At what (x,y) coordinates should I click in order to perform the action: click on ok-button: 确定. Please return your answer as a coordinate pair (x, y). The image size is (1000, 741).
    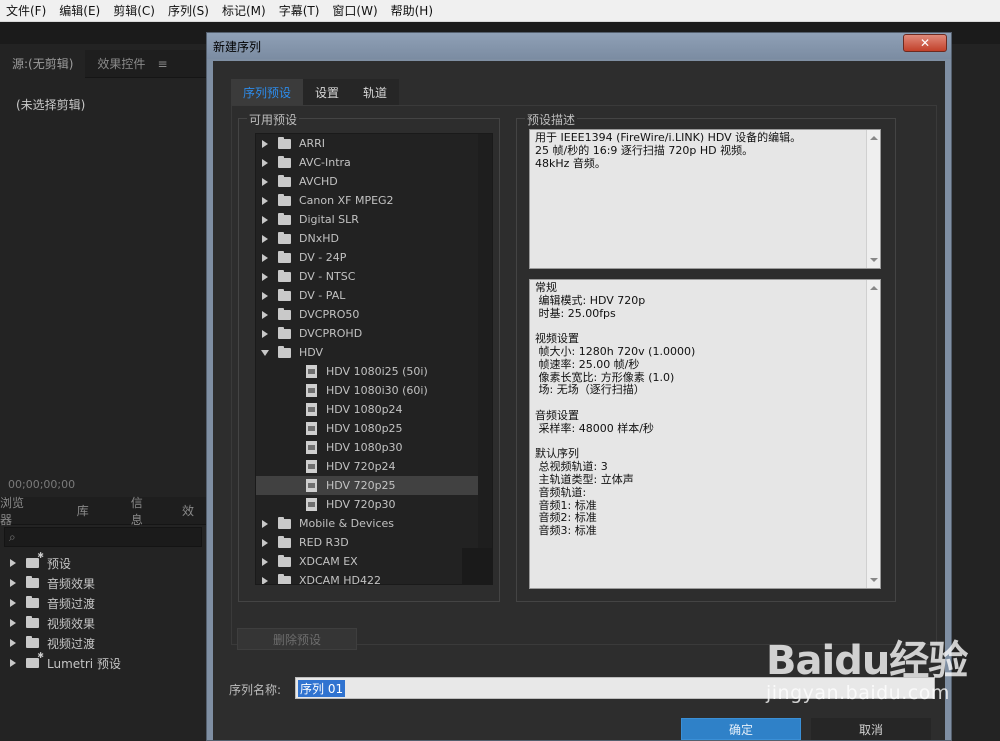
    Looking at the image, I should click on (741, 729).